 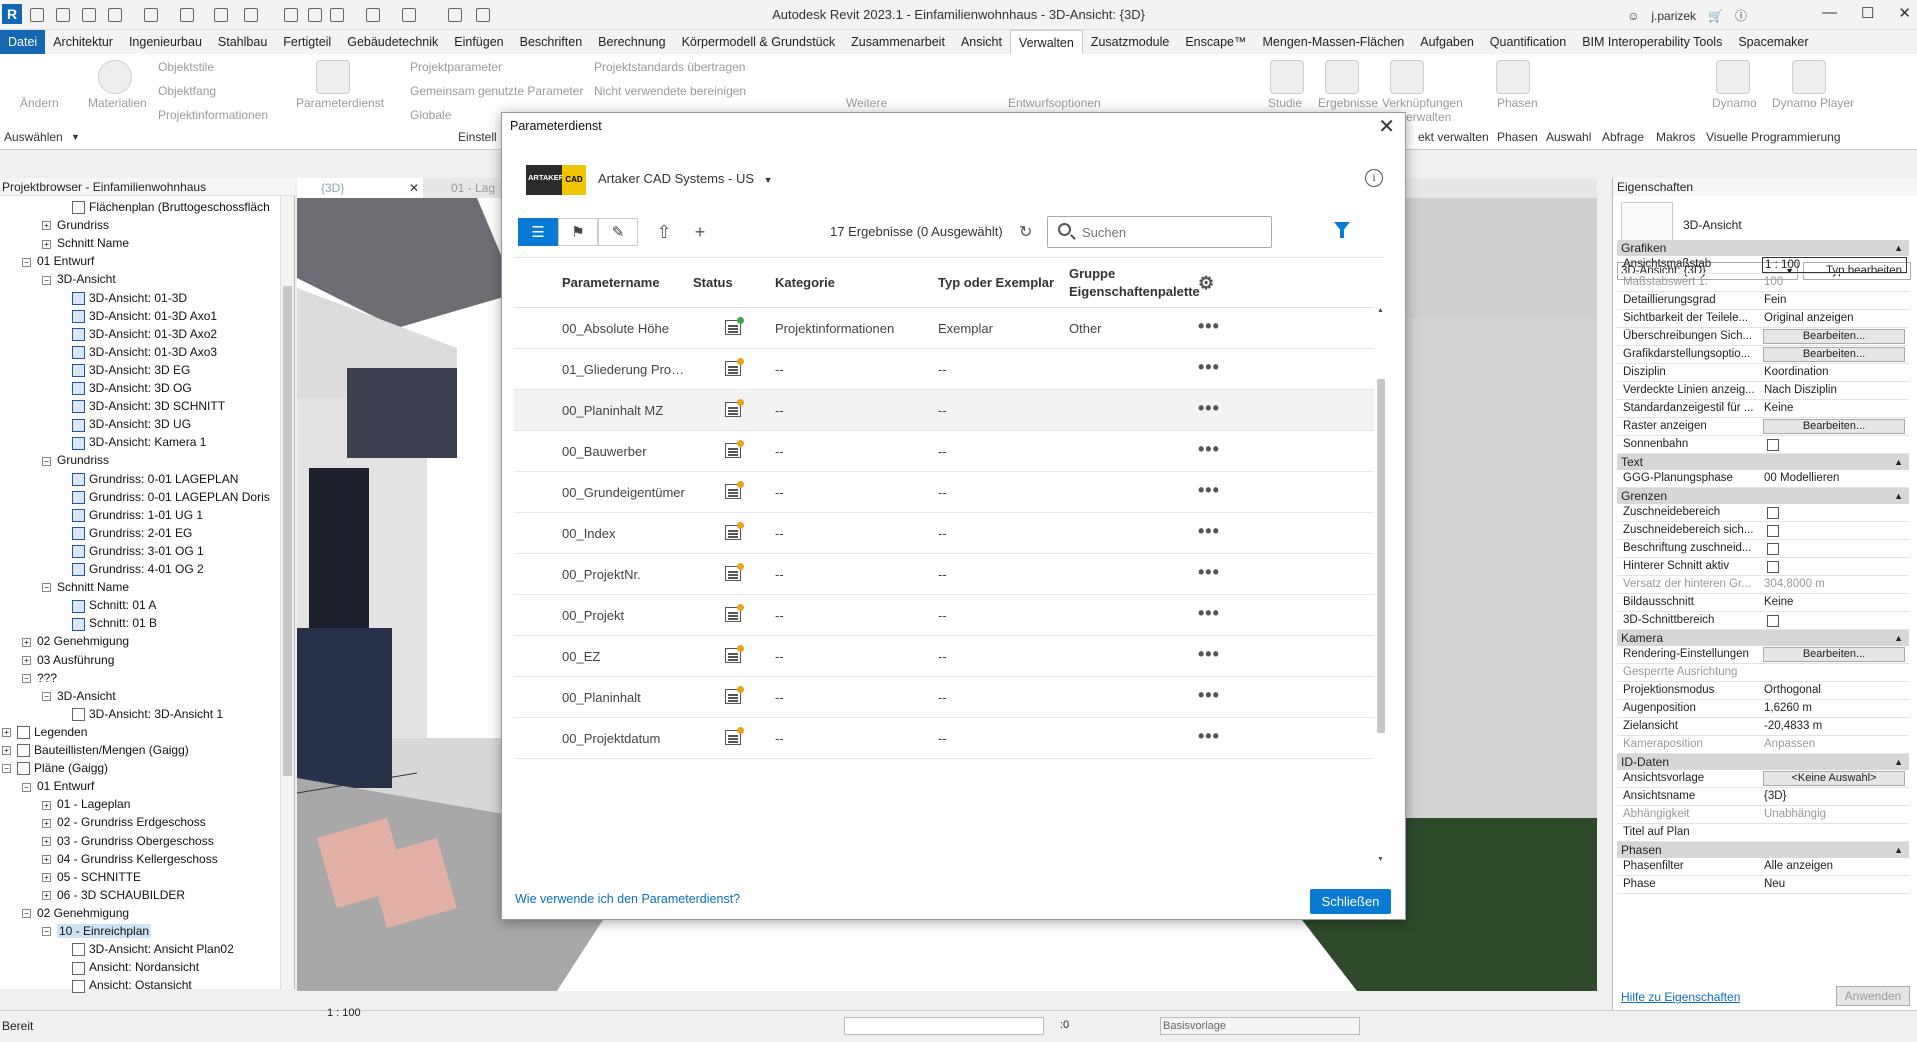 I want to click on manage-links-icon, so click(x=1407, y=77).